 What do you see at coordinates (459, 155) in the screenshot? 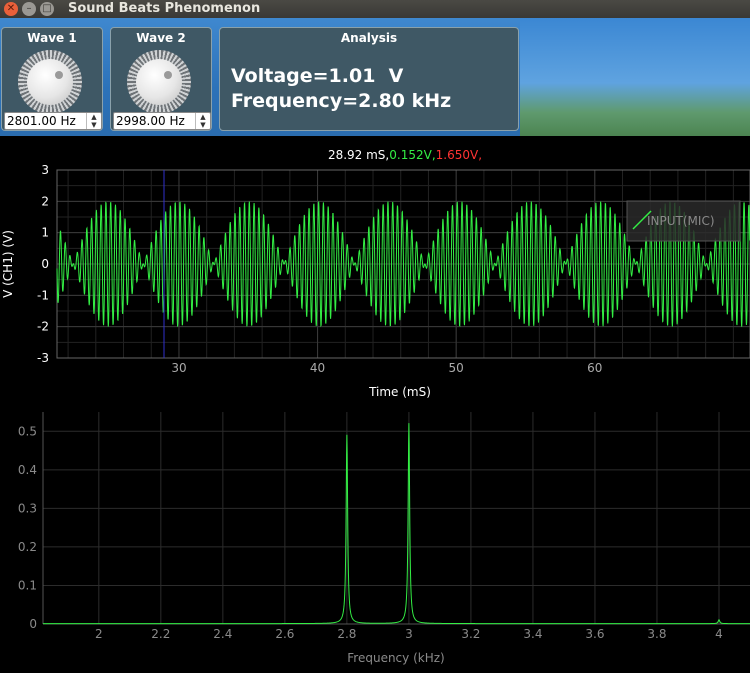
I see `readout-ch2: 1.650V,` at bounding box center [459, 155].